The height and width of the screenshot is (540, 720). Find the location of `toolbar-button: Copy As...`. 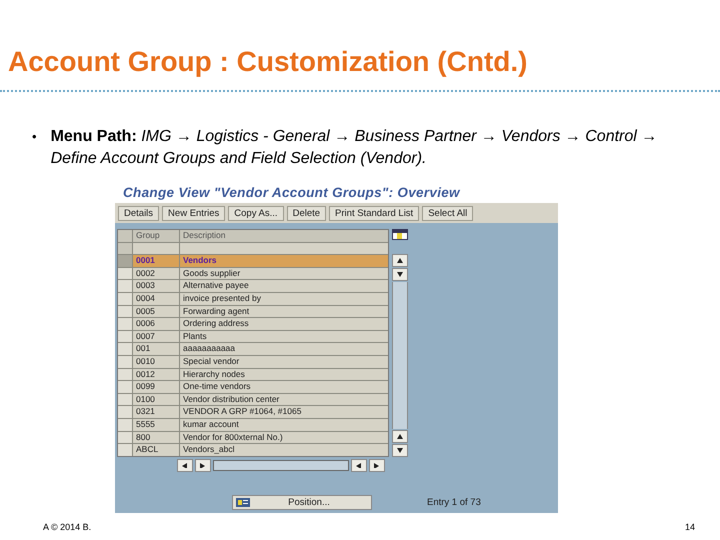

toolbar-button: Copy As... is located at coordinates (256, 213).